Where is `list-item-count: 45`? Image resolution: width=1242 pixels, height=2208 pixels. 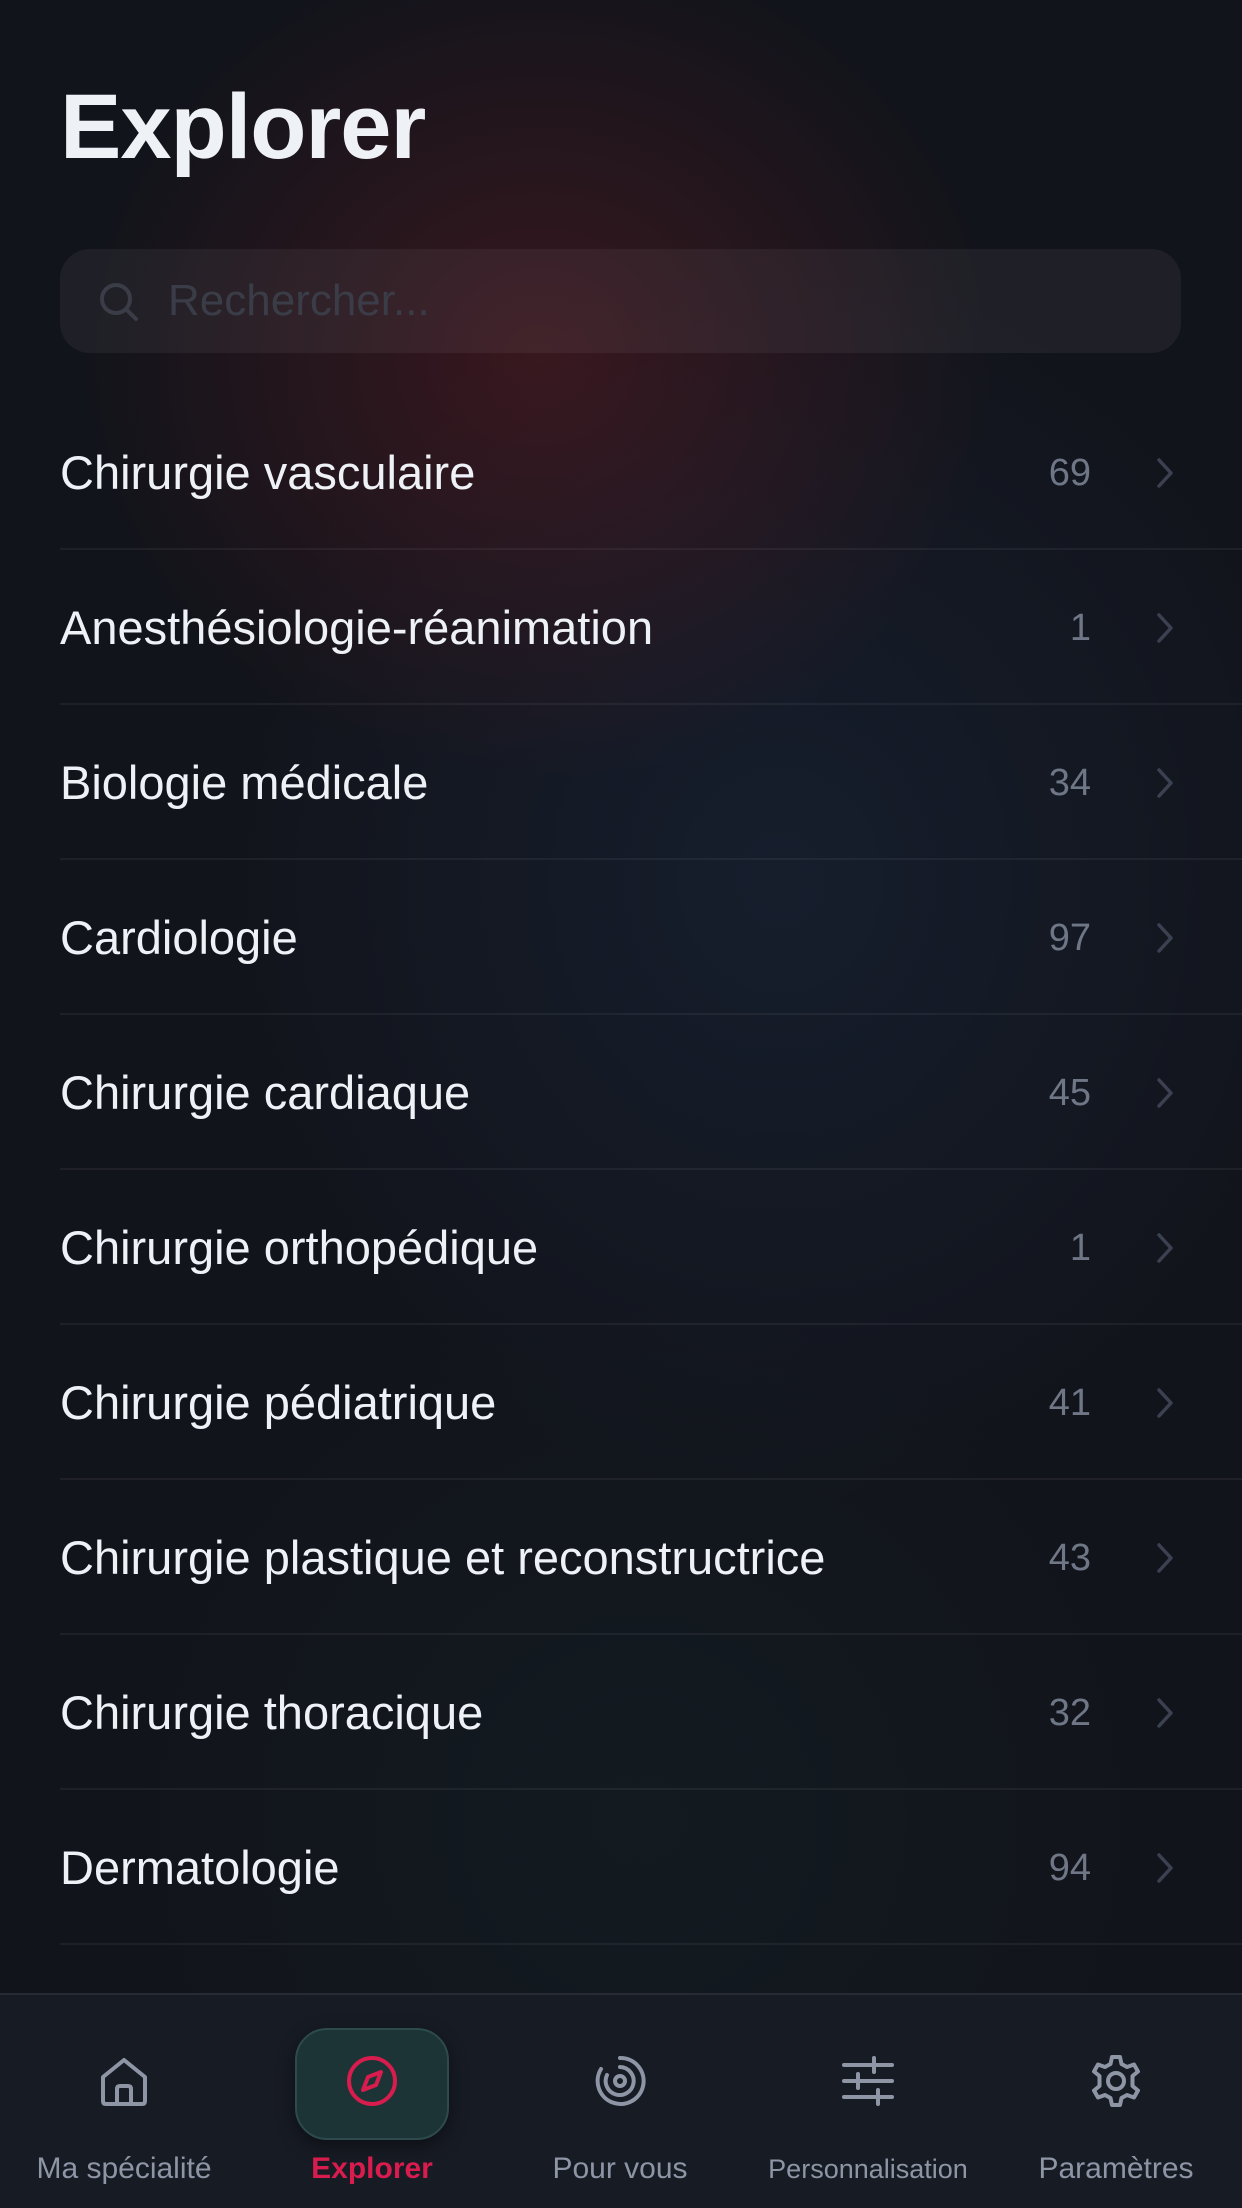
list-item-count: 45 is located at coordinates (1069, 1093).